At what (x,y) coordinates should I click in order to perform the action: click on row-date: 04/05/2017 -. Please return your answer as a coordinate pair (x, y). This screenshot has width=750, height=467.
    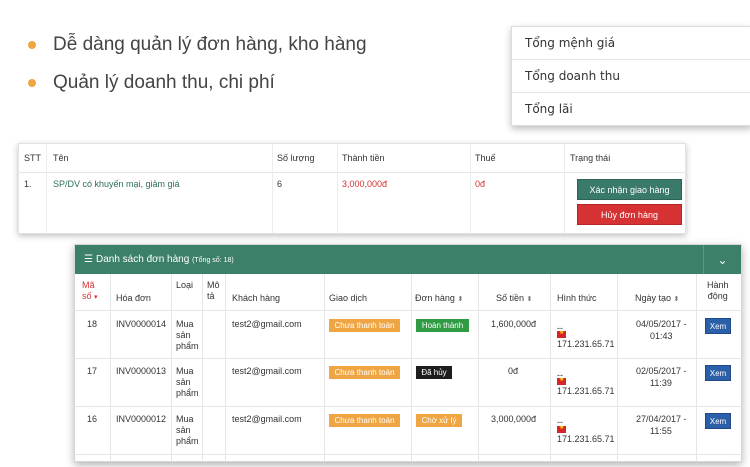
    Looking at the image, I should click on (661, 324).